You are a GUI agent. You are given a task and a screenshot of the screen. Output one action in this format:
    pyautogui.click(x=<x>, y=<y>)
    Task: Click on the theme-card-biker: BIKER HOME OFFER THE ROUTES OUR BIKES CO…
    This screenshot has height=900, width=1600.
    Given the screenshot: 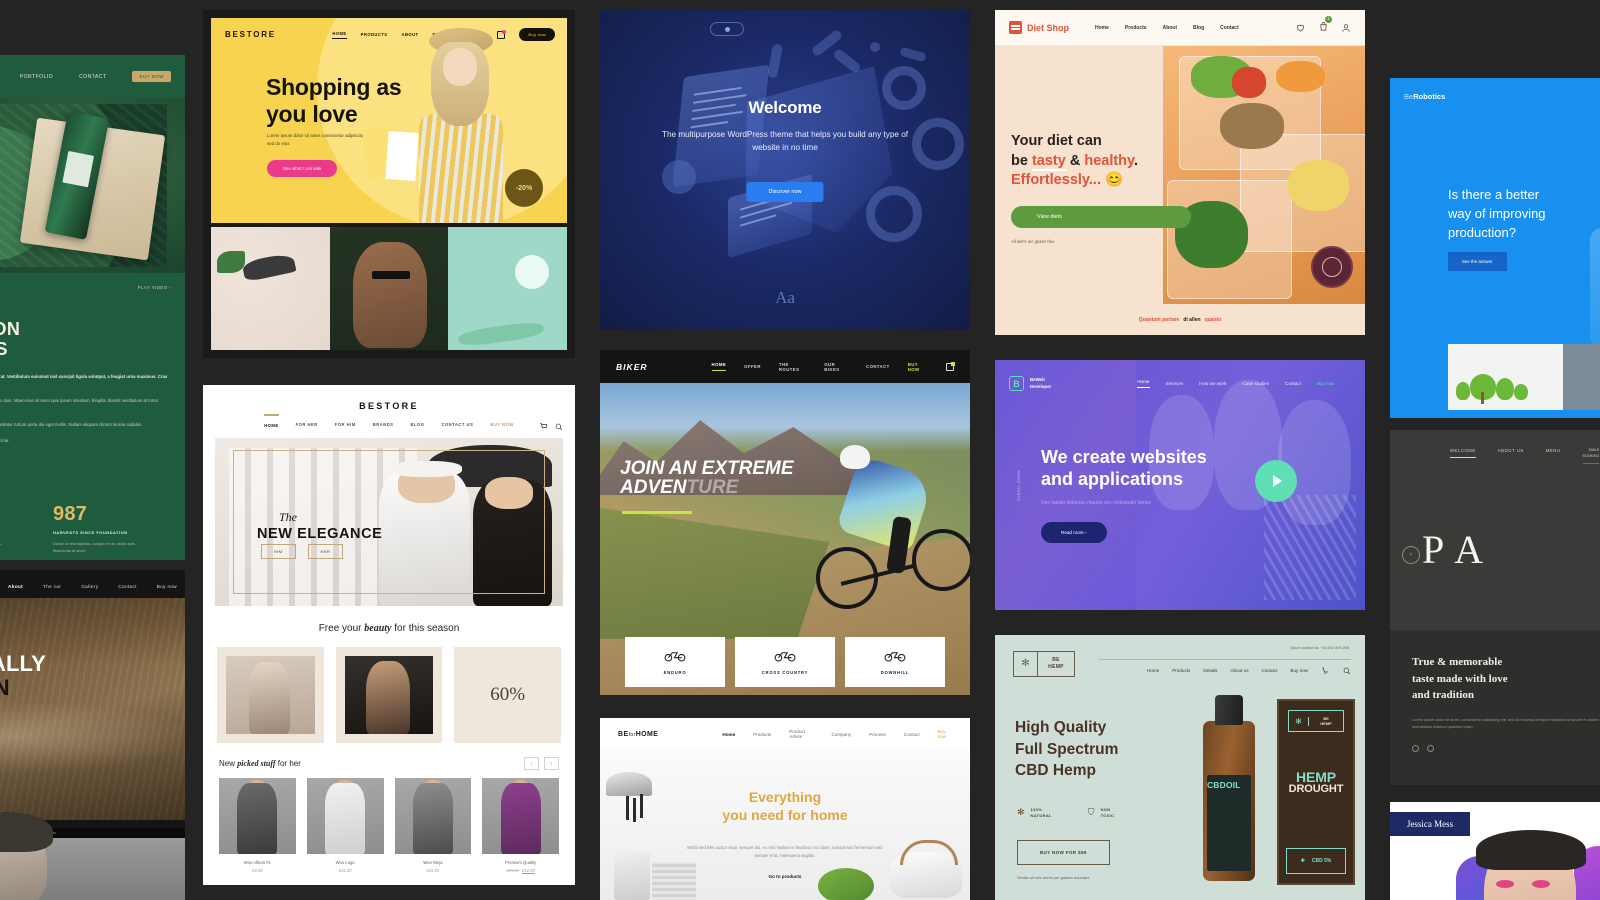 What is the action you would take?
    pyautogui.click(x=785, y=522)
    